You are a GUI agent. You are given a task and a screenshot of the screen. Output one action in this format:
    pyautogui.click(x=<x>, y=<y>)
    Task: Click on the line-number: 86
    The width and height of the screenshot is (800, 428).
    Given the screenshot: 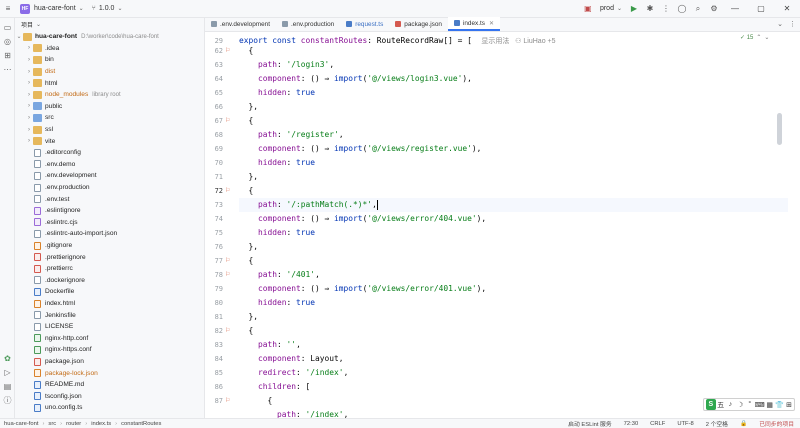 What is the action you would take?
    pyautogui.click(x=214, y=387)
    